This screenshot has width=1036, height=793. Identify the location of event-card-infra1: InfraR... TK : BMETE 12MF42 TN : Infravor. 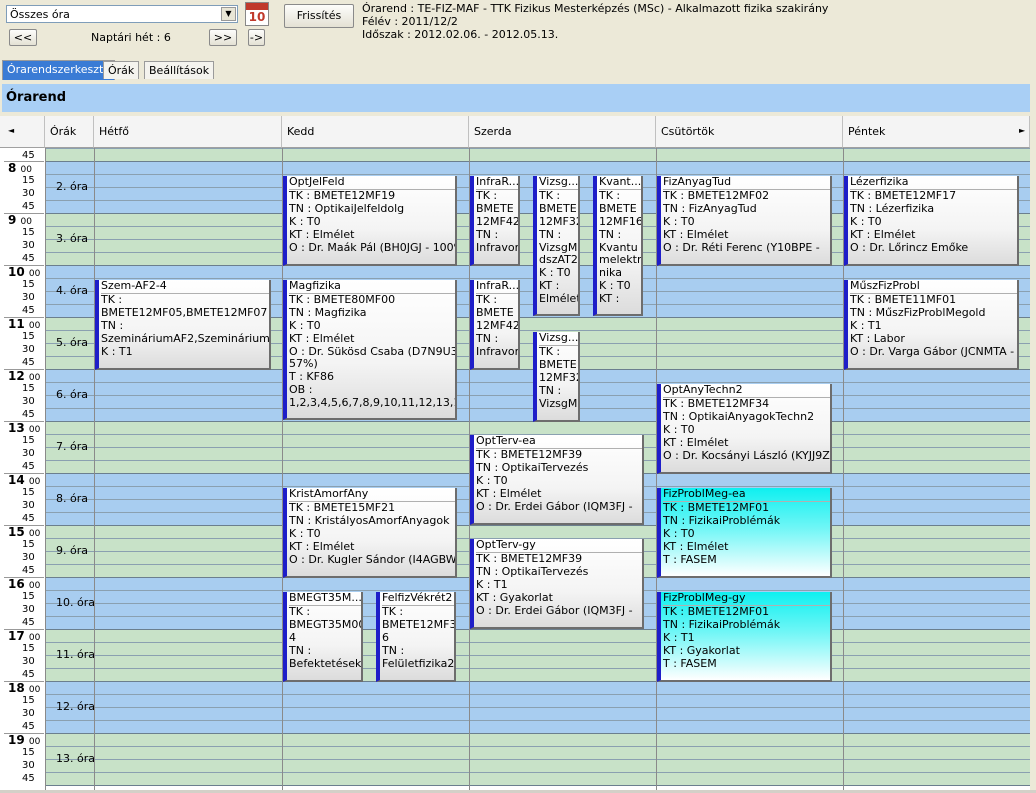
(495, 221).